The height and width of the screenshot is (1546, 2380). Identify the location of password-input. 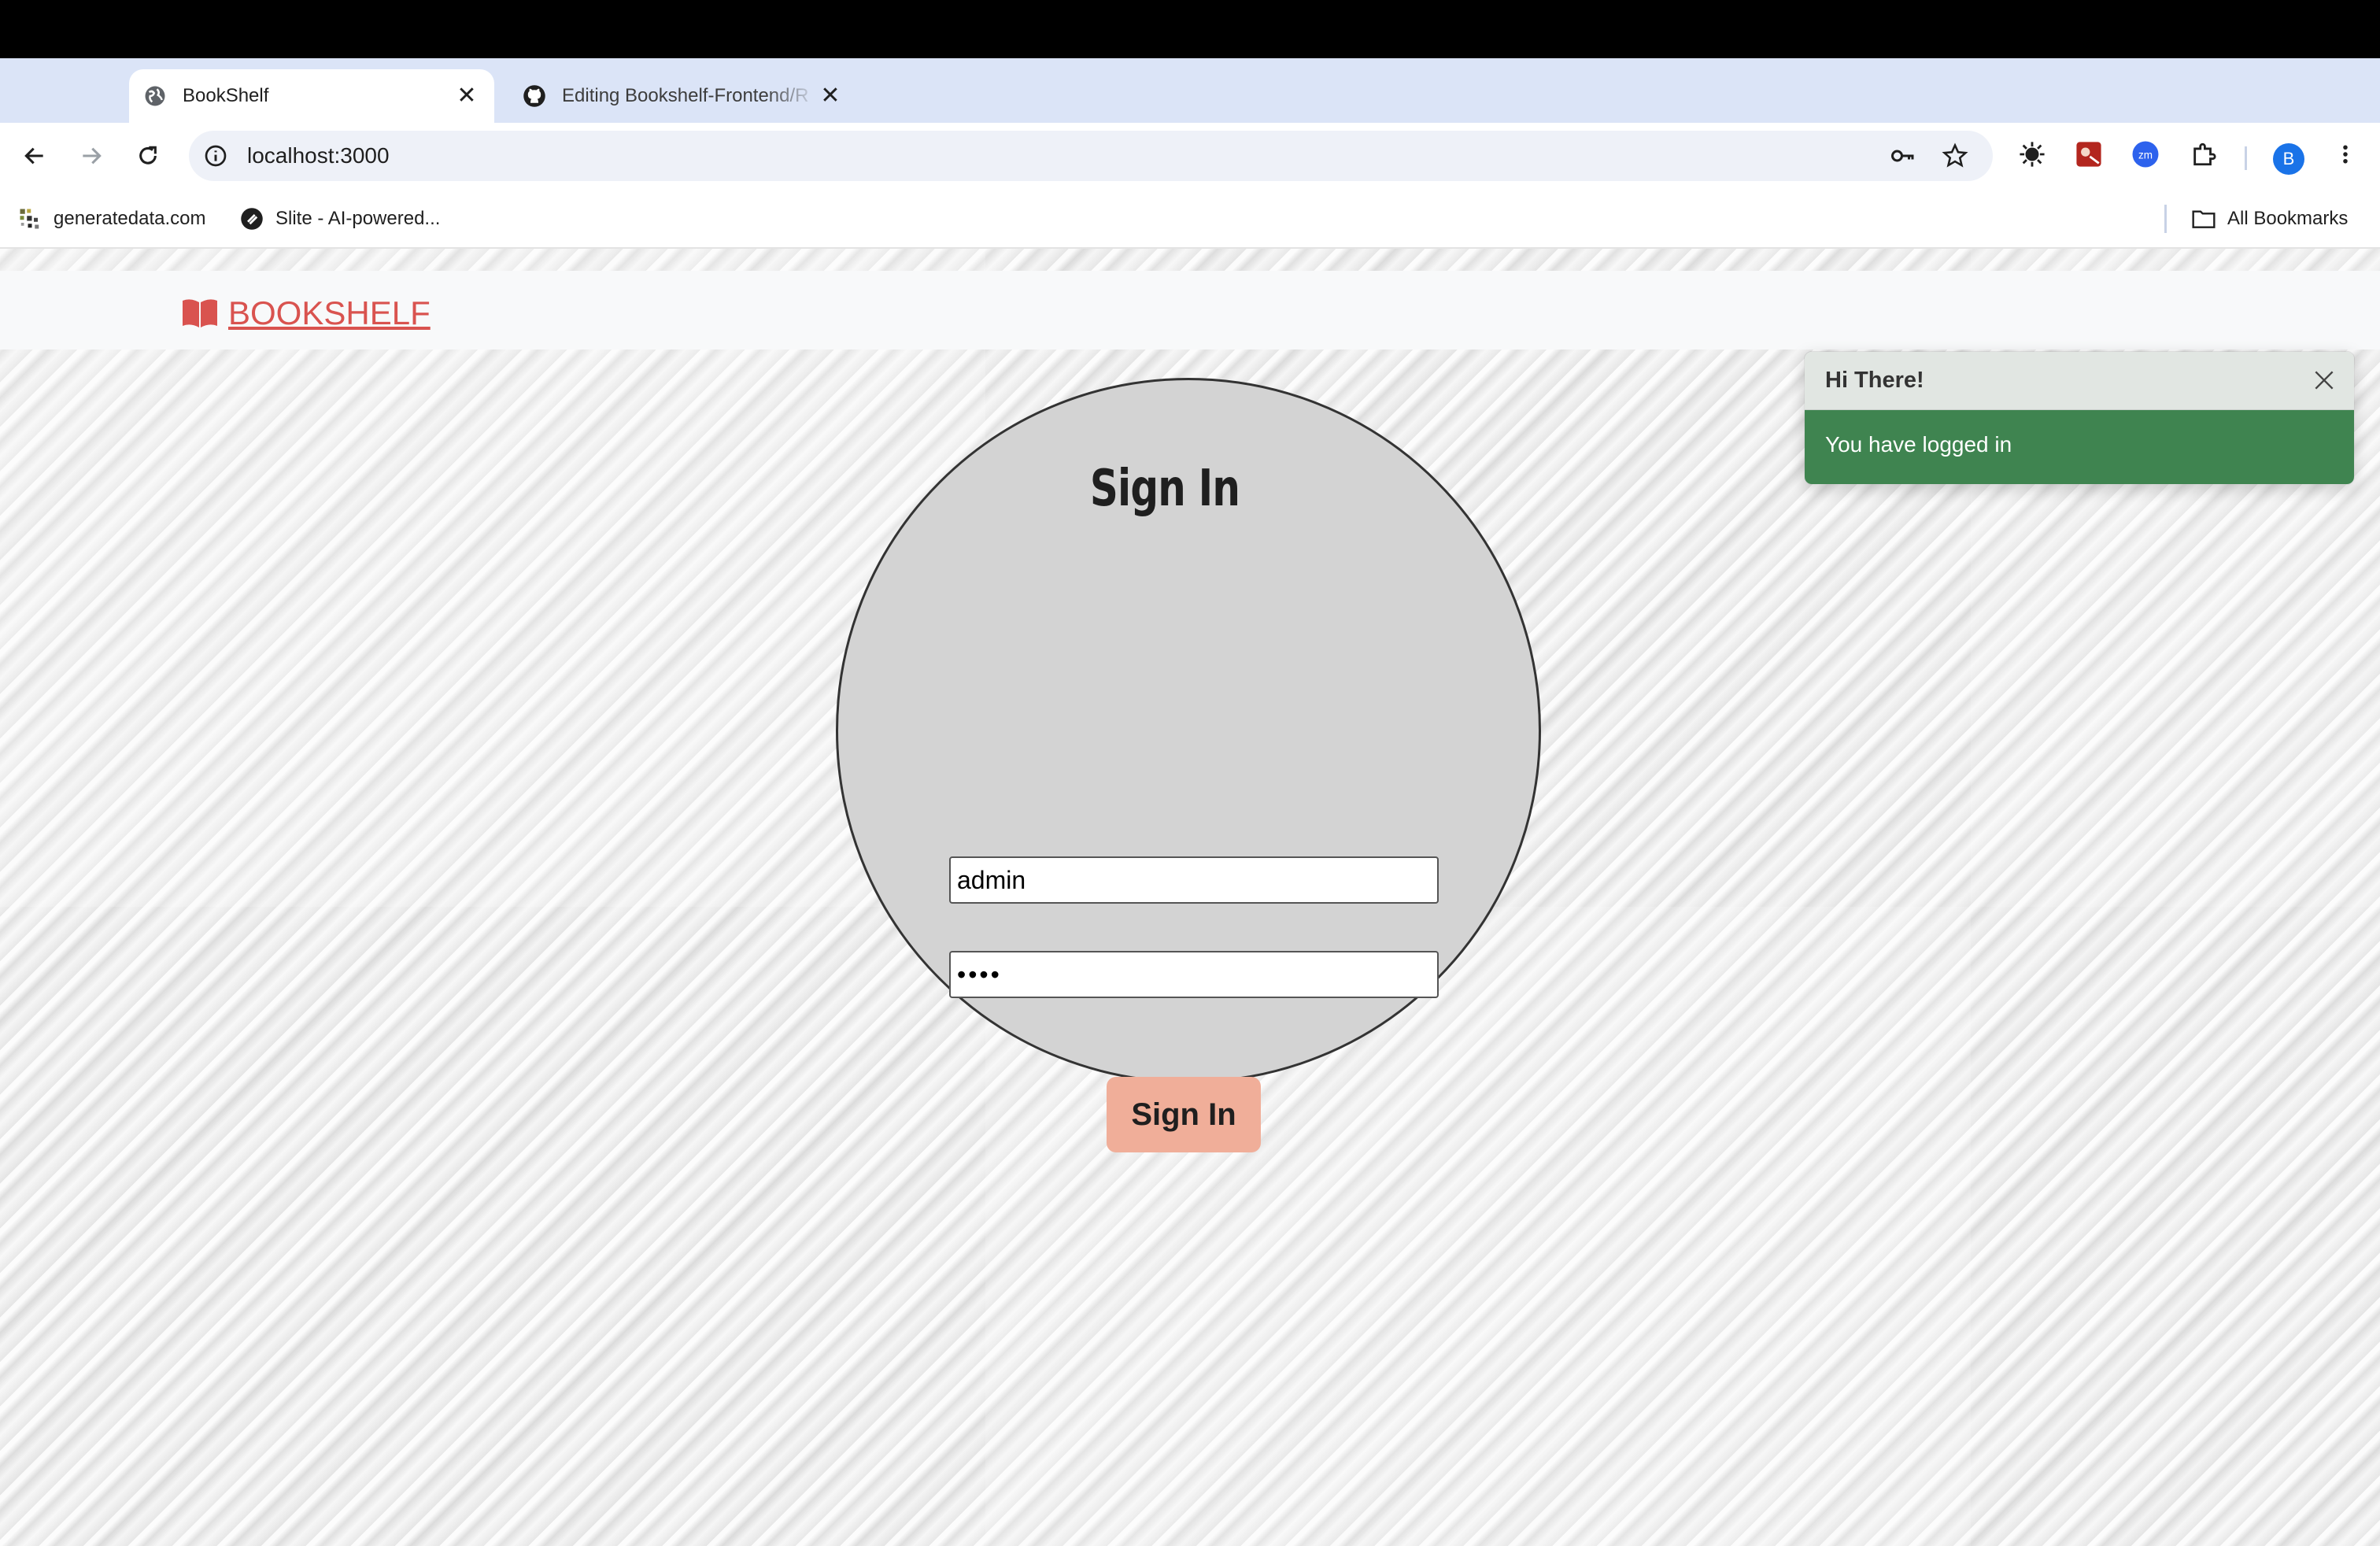
(1194, 974).